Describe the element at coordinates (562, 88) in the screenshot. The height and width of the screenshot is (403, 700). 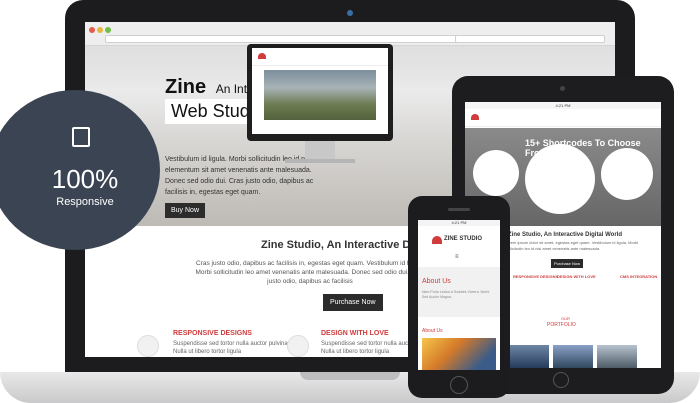
I see `tablet-camera` at that location.